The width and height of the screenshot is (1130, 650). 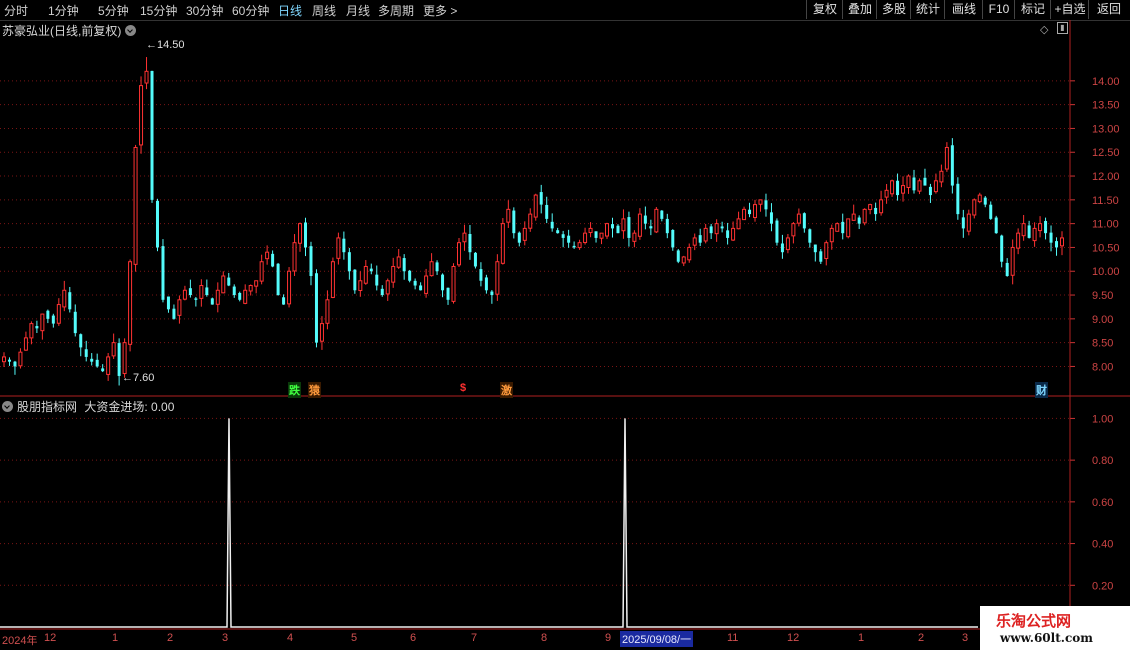 I want to click on arrow-left-icon: ←, so click(x=151, y=45).